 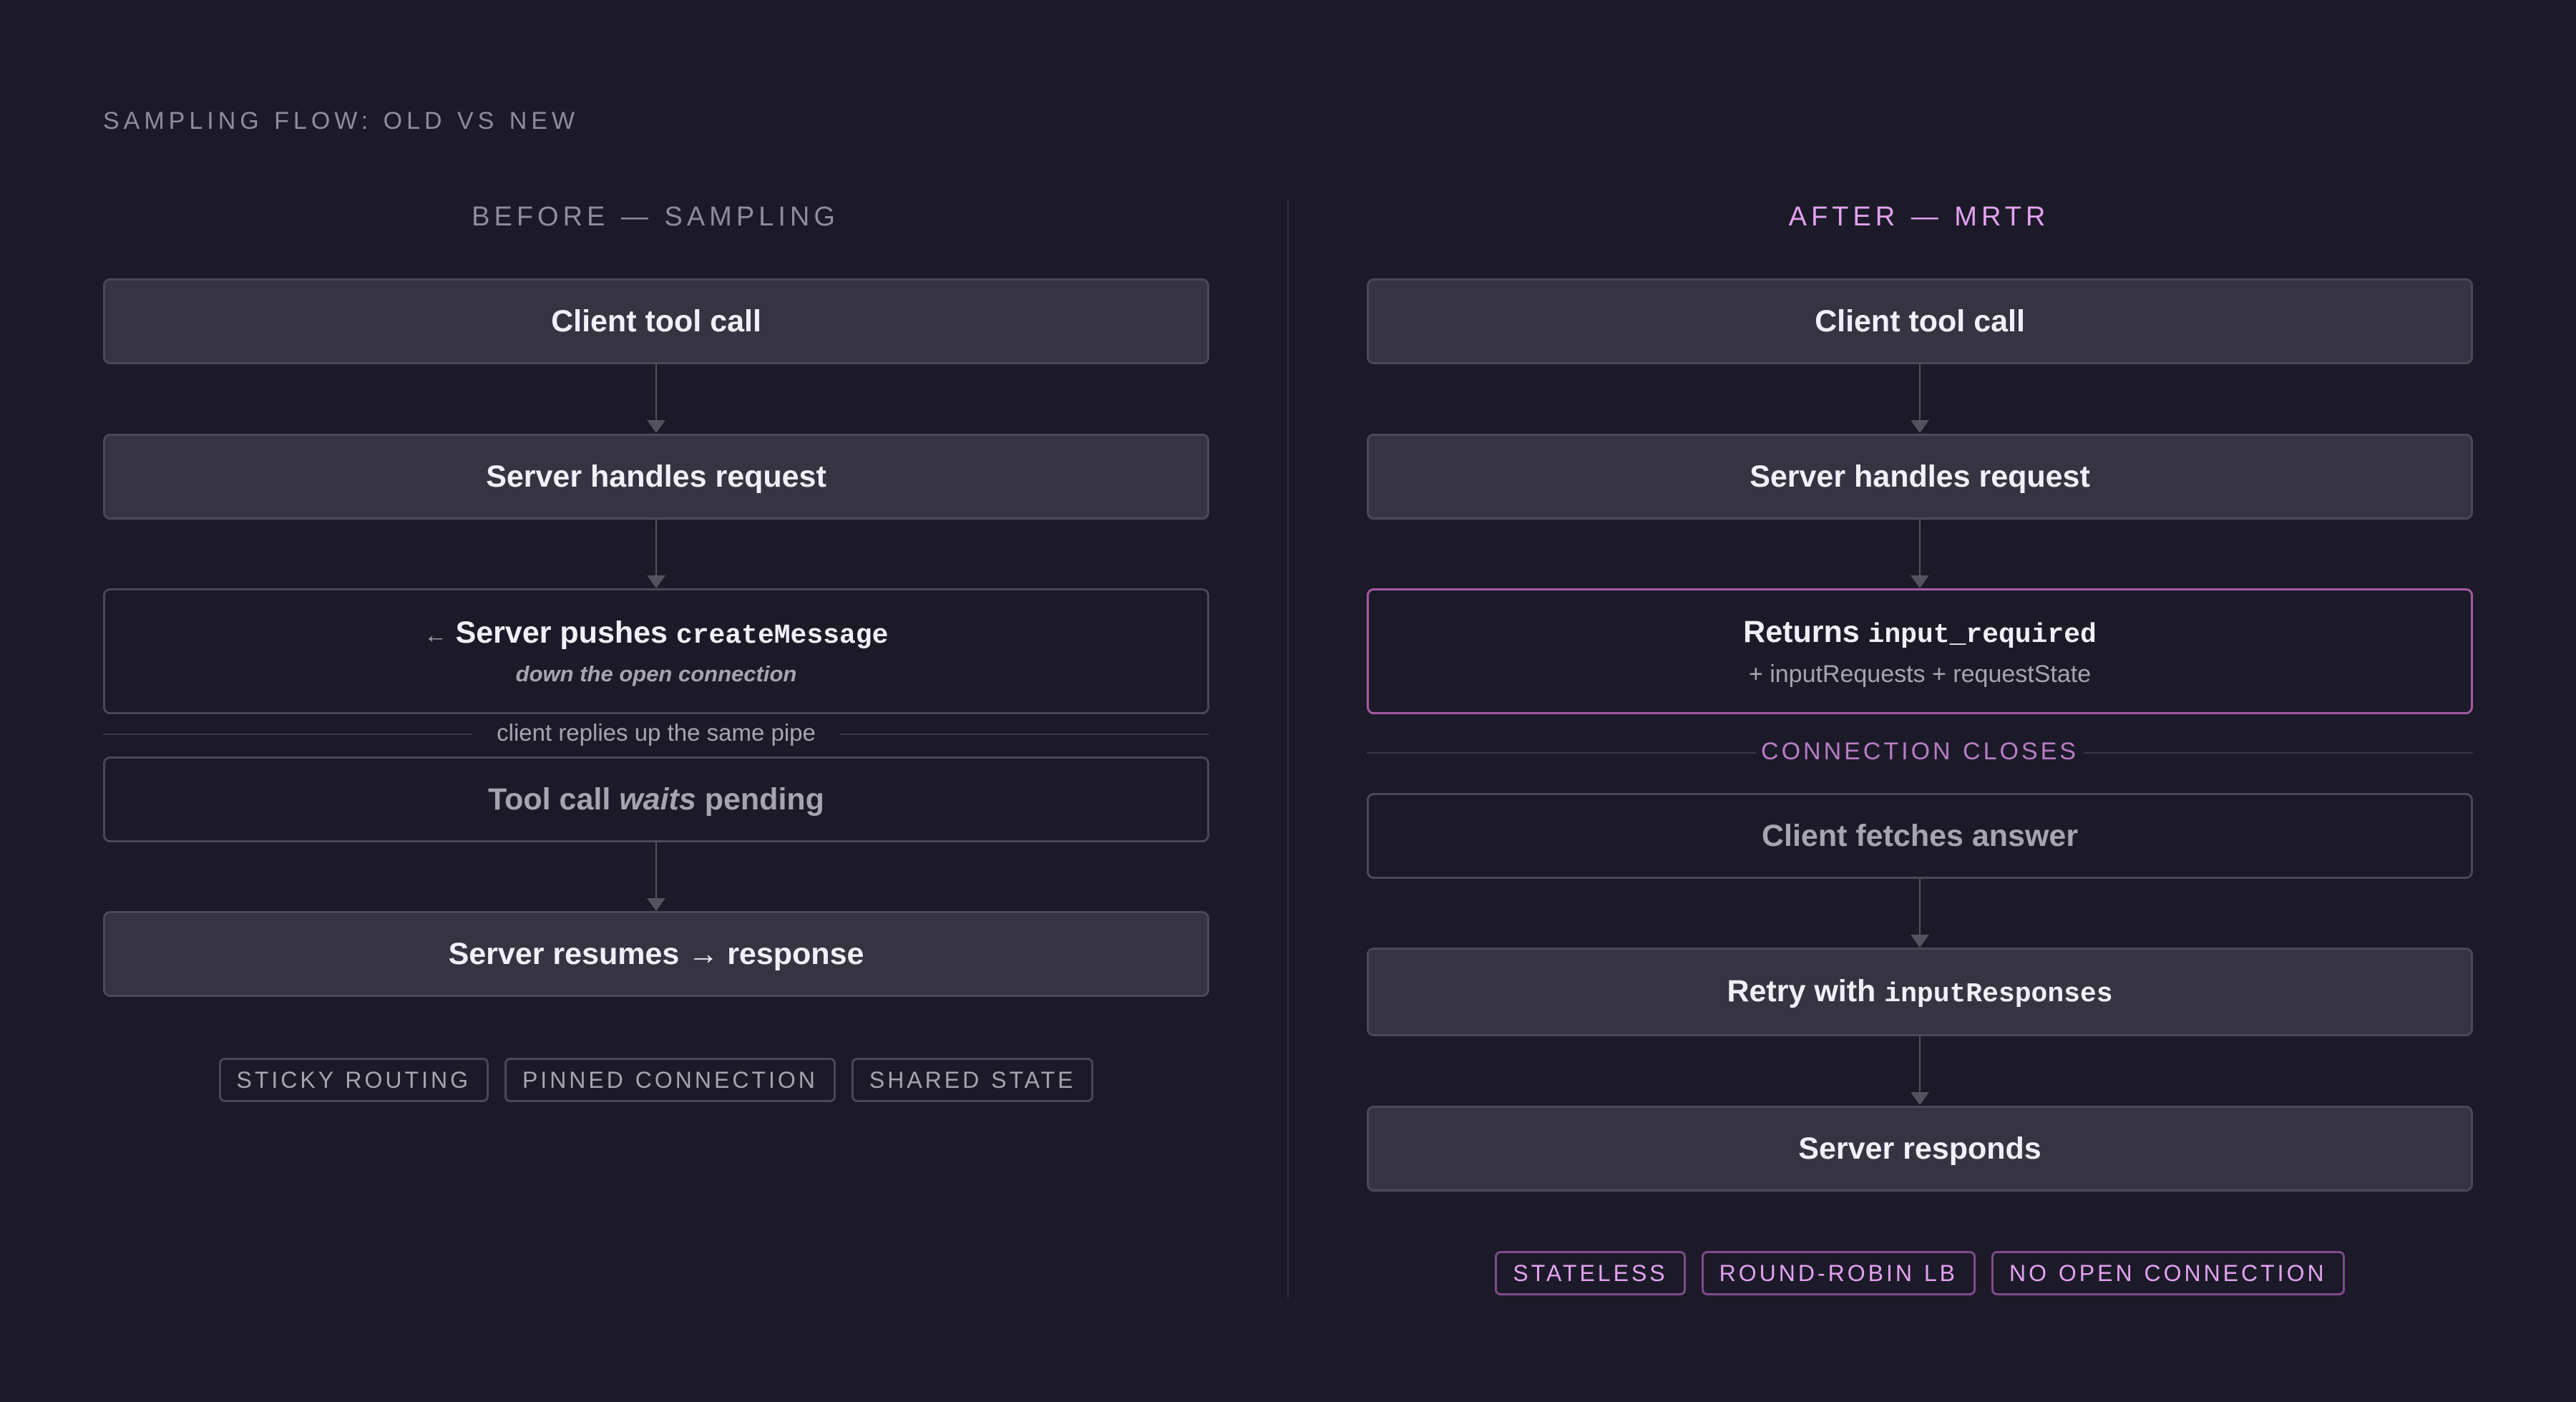 I want to click on tag-no-open-connection: NO OPEN CONNECTION, so click(x=2168, y=1273).